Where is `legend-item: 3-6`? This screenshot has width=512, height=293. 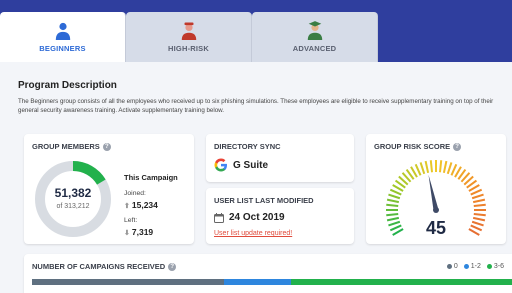
legend-item: 3-6 is located at coordinates (495, 266).